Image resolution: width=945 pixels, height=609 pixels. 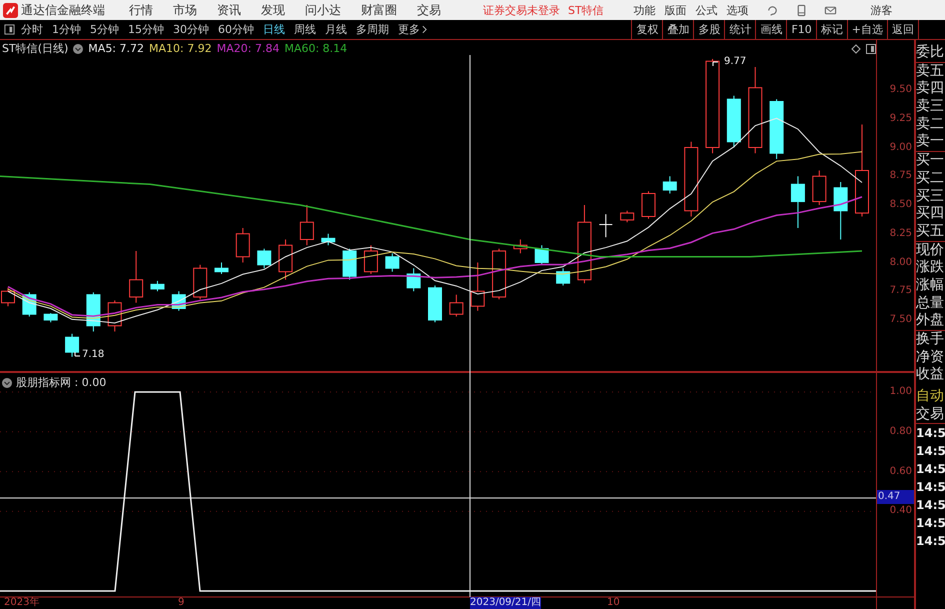 I want to click on quote-field-label: 卖五, so click(x=930, y=71).